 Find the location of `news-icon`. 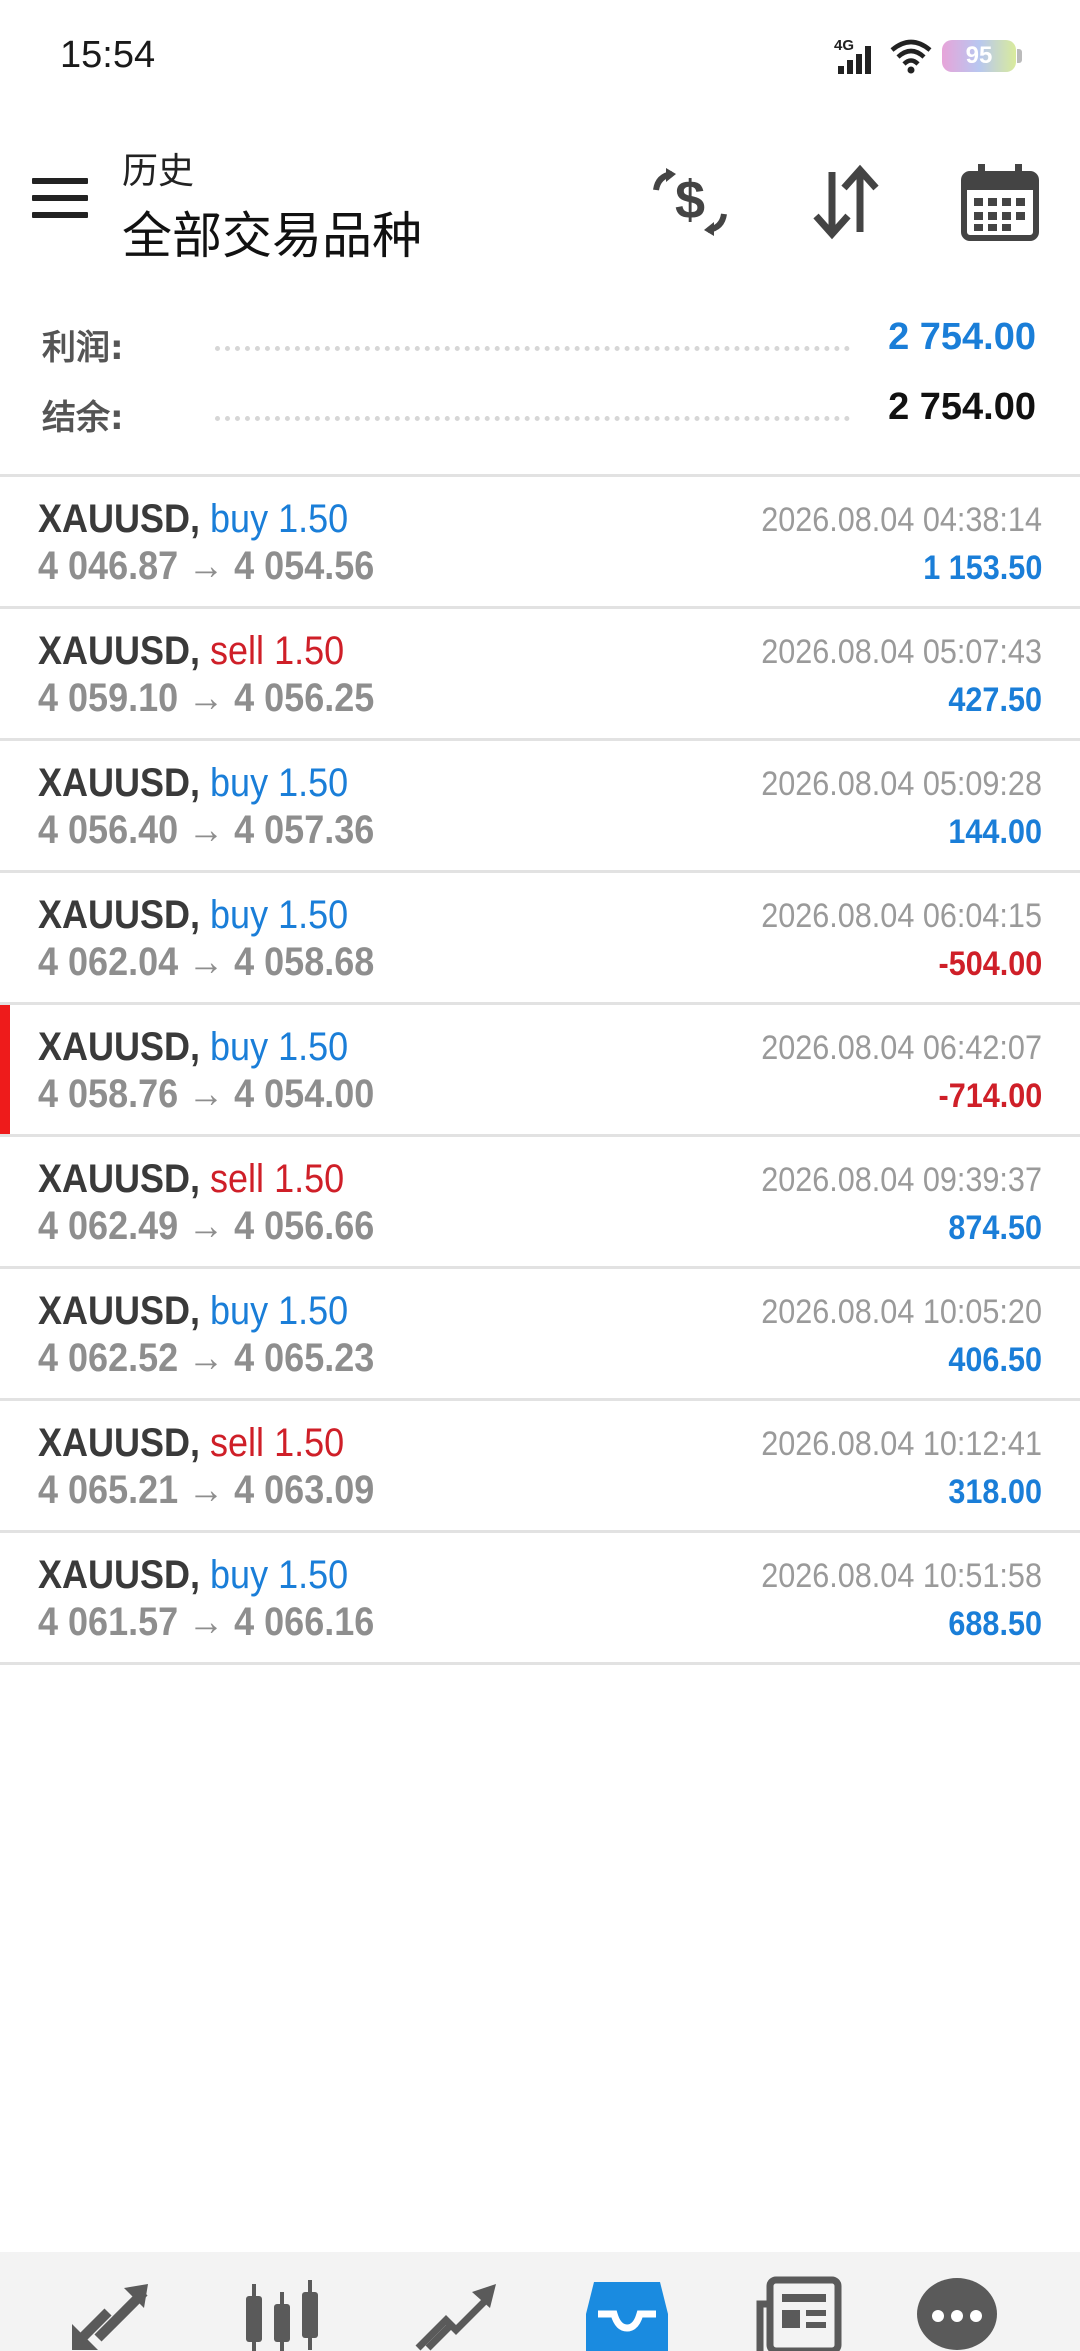

news-icon is located at coordinates (799, 2312).